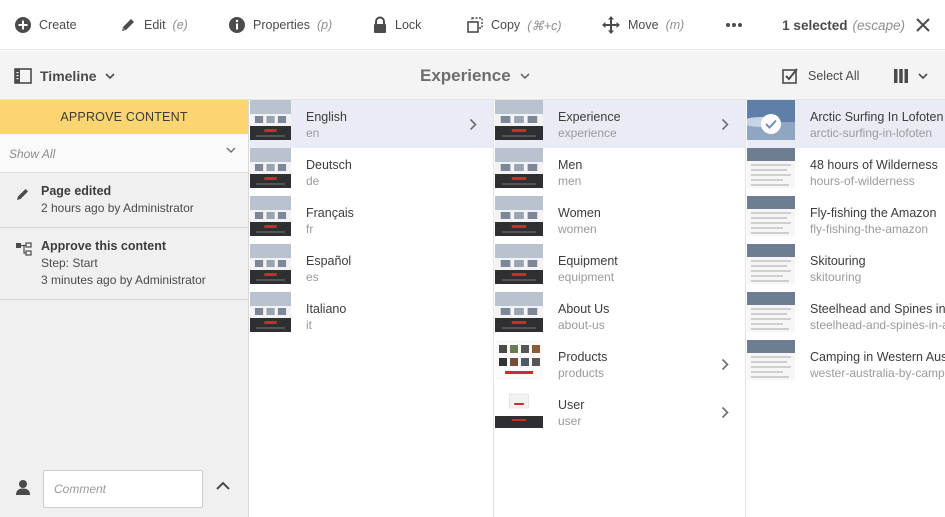 The width and height of the screenshot is (945, 517). What do you see at coordinates (124, 117) in the screenshot?
I see `approve-content-button: APPROVE CONTENT` at bounding box center [124, 117].